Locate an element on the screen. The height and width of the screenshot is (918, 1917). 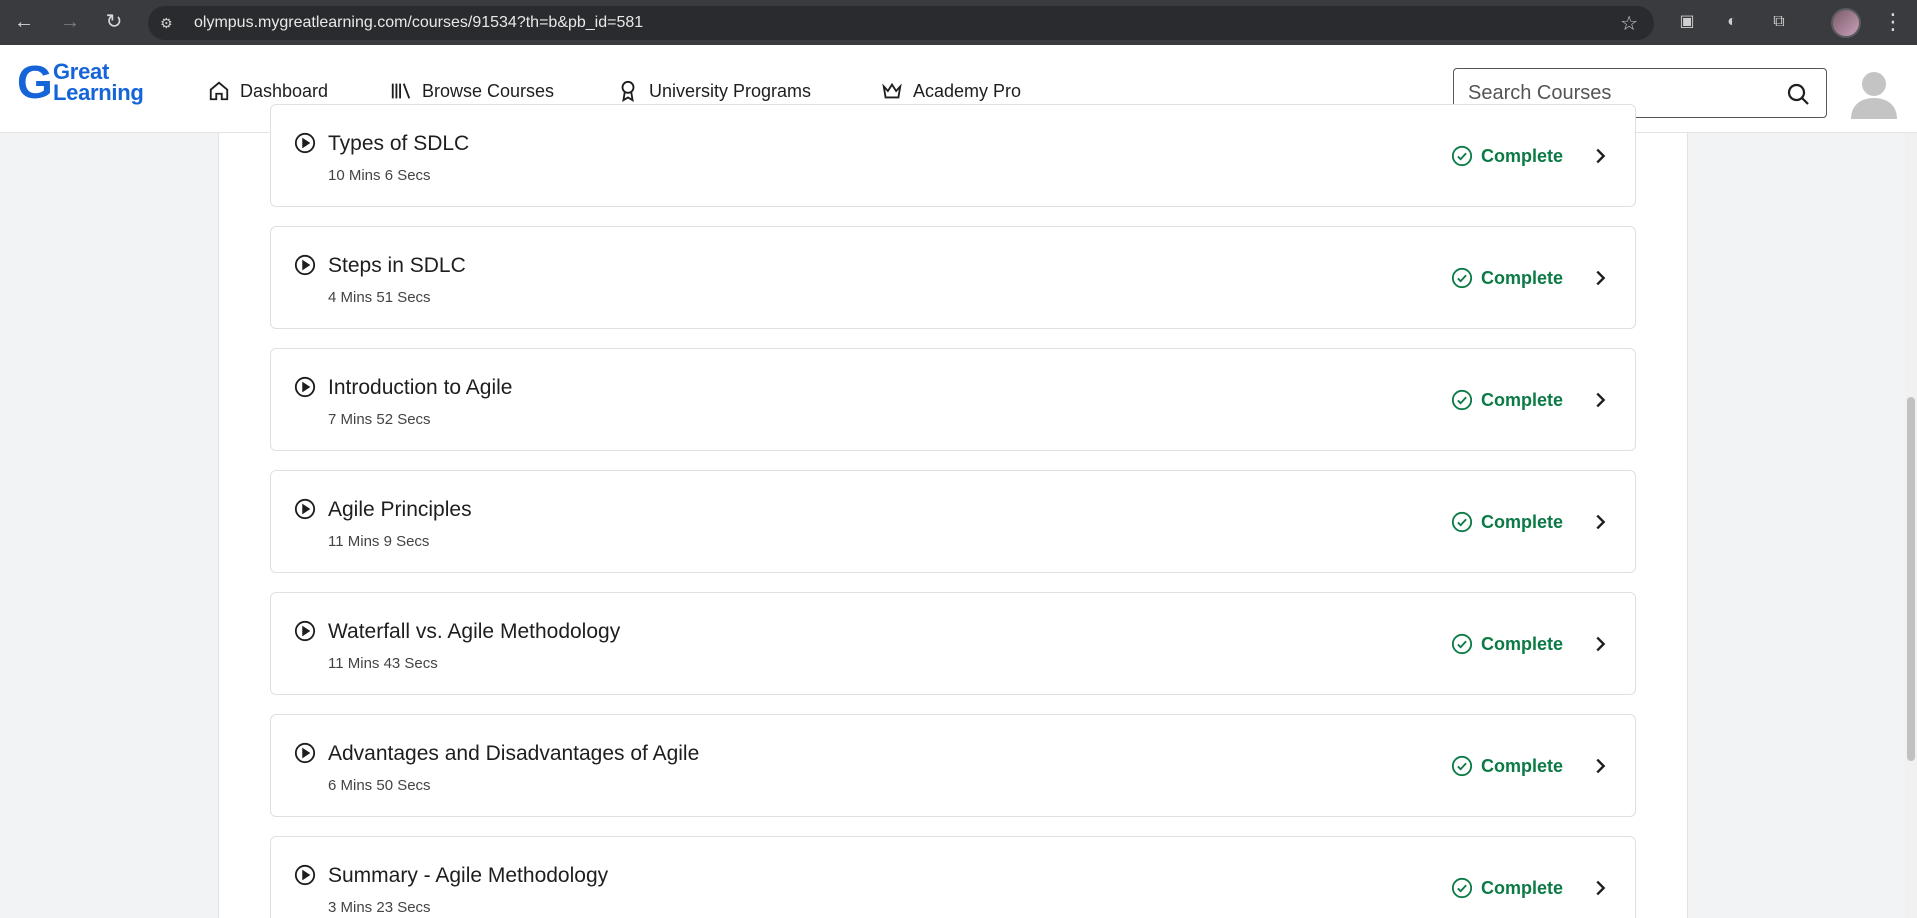
nav-university-programs: University Programs is located at coordinates (714, 91).